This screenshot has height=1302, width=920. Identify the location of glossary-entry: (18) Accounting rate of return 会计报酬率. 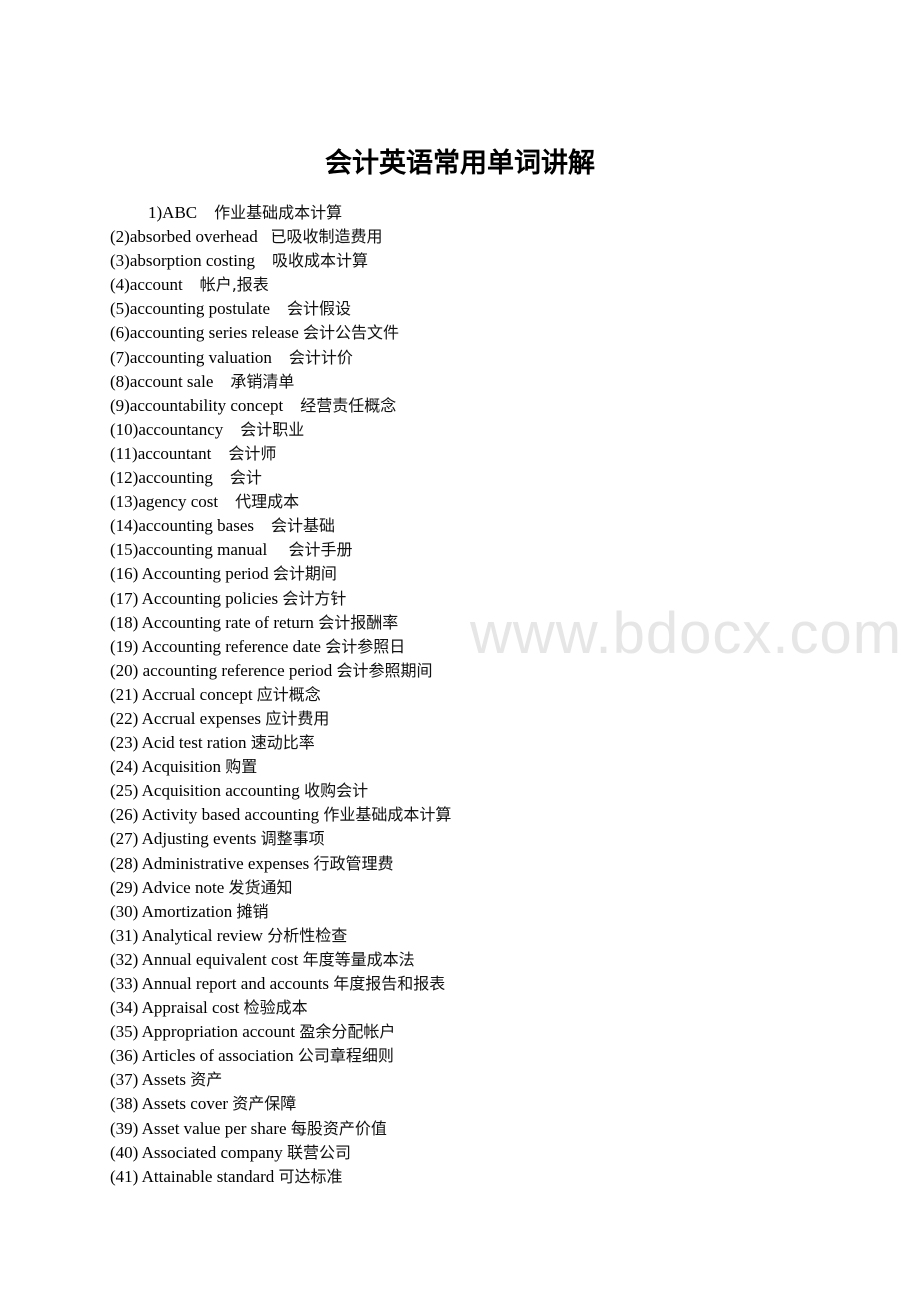
(280, 623).